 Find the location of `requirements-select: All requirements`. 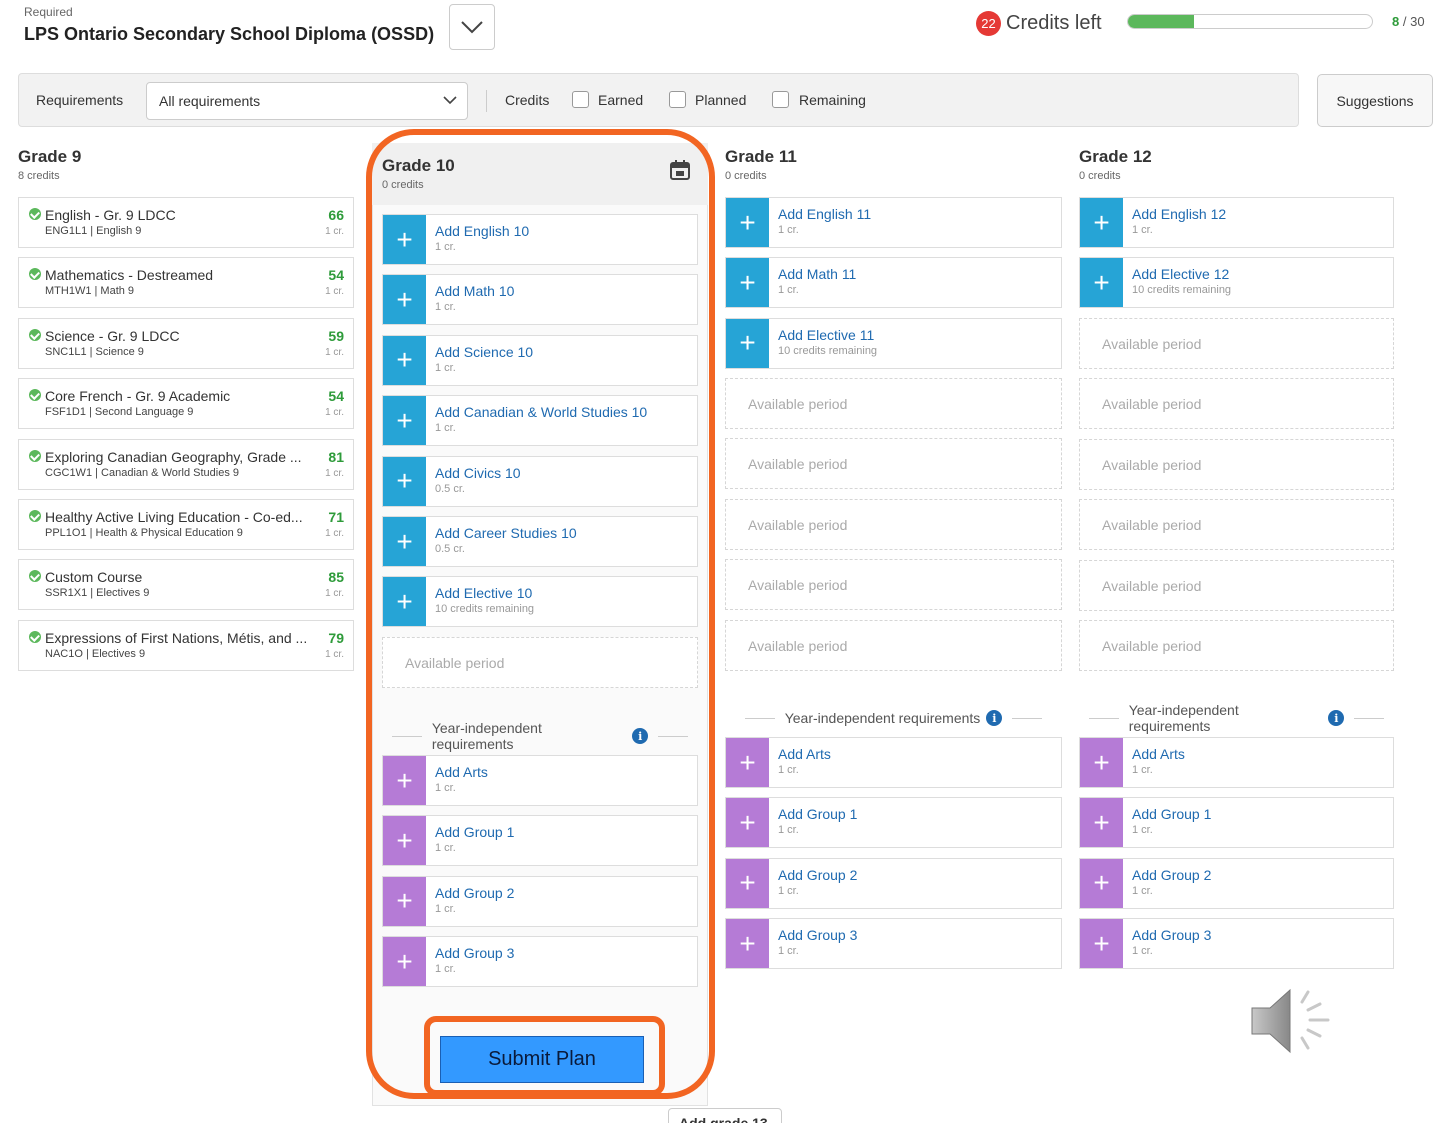

requirements-select: All requirements is located at coordinates (307, 101).